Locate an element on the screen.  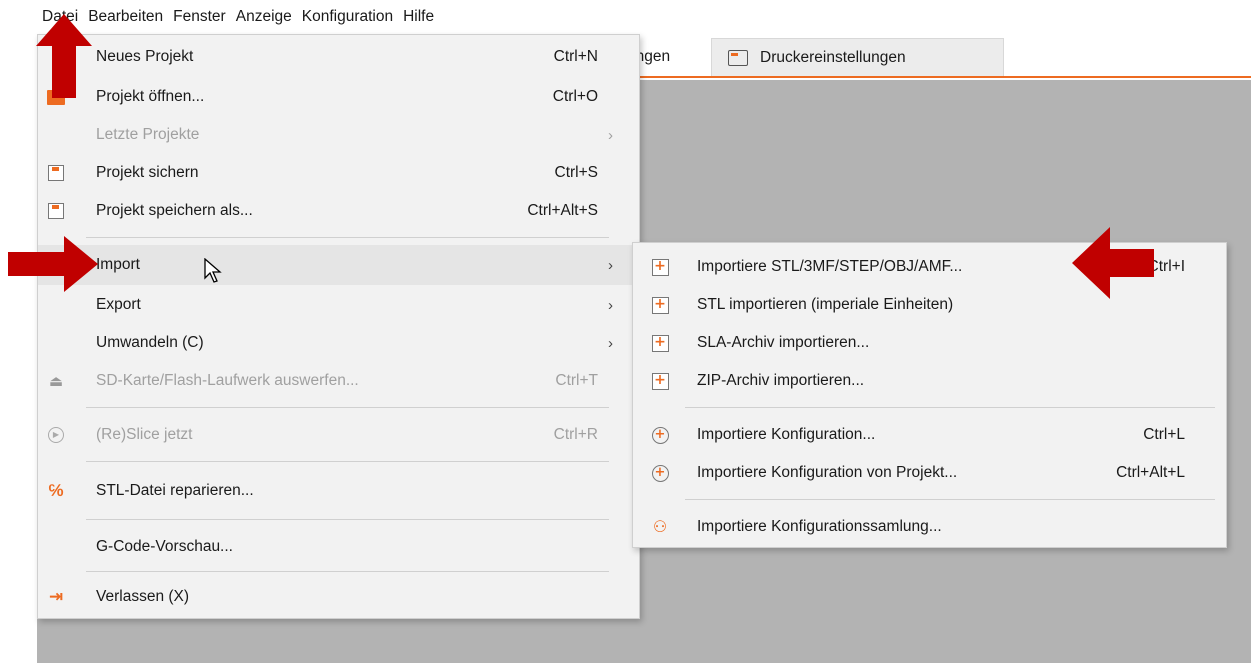
exit-icon: ⇥ is located at coordinates (56, 596).